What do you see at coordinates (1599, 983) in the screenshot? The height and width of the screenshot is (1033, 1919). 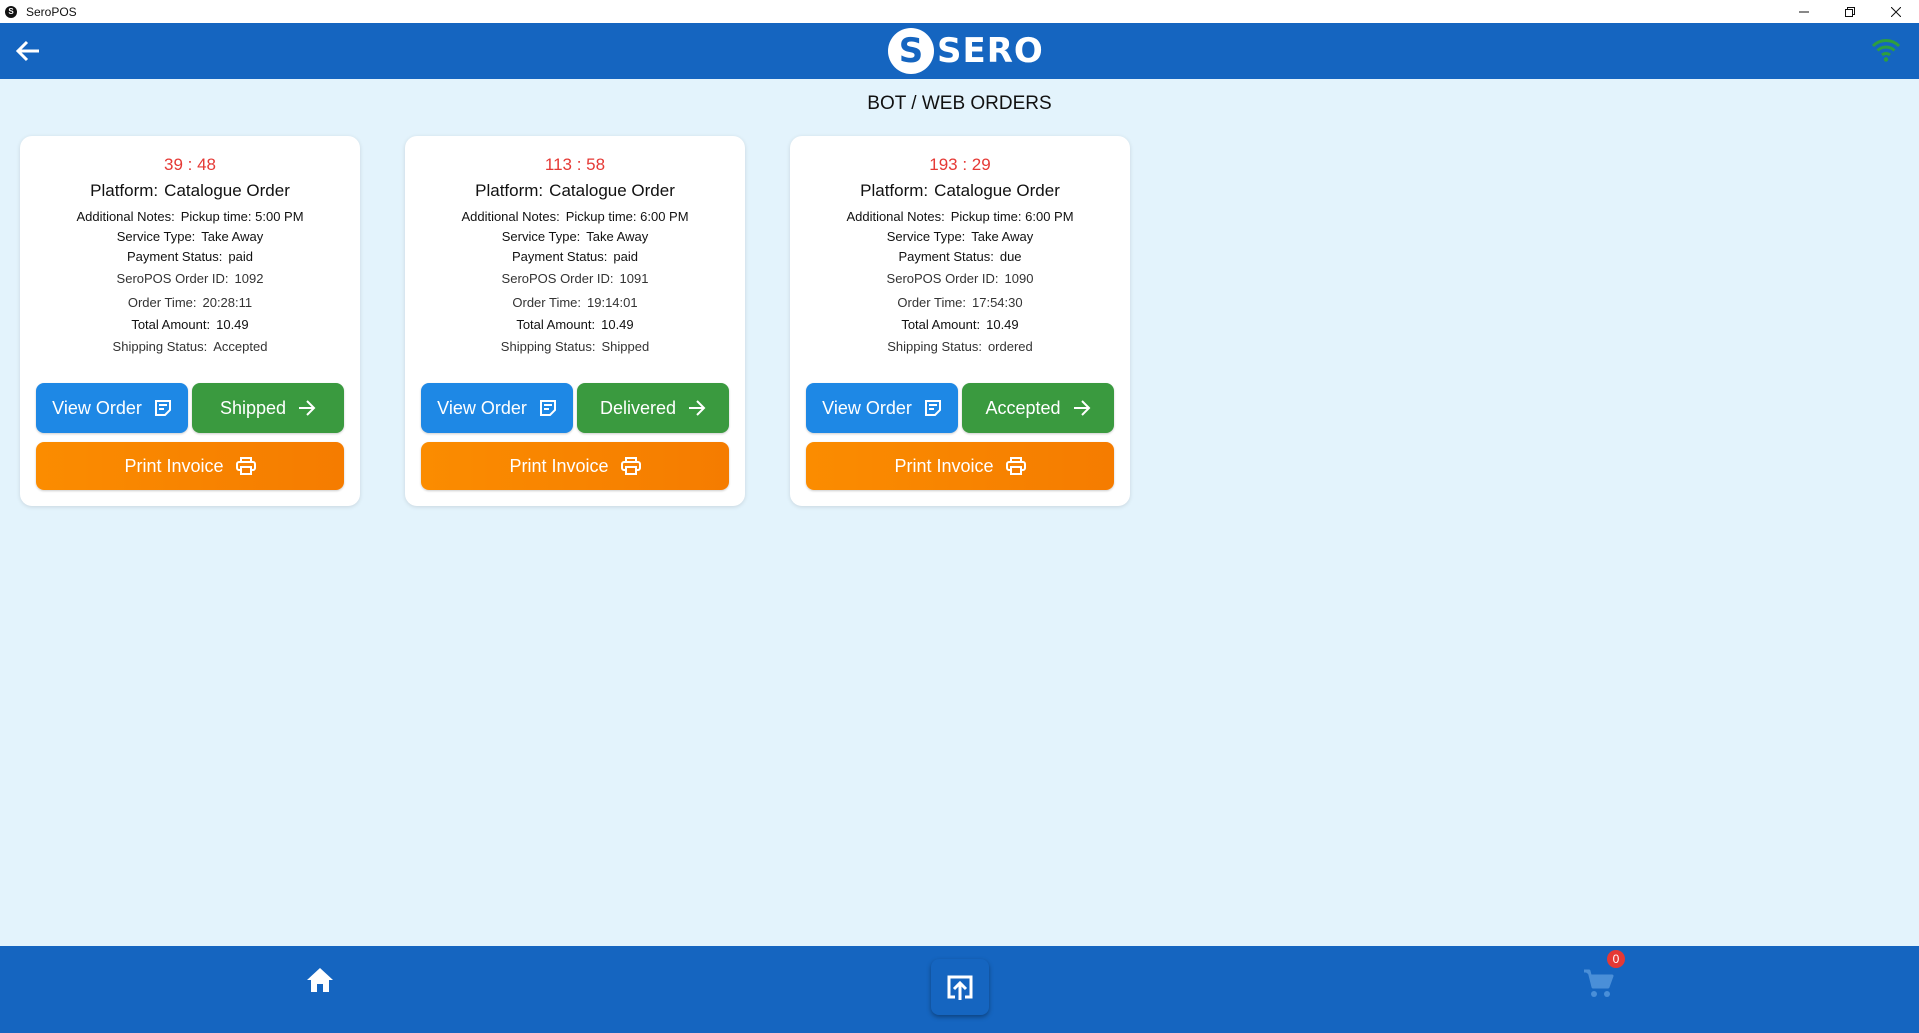 I see `cart-icon` at bounding box center [1599, 983].